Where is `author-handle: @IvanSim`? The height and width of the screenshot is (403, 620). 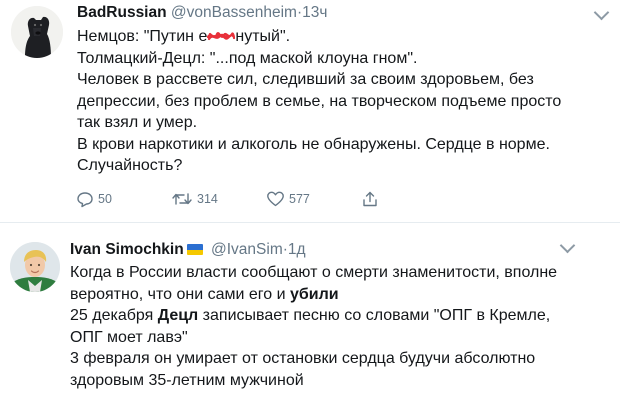 author-handle: @IvanSim is located at coordinates (247, 249).